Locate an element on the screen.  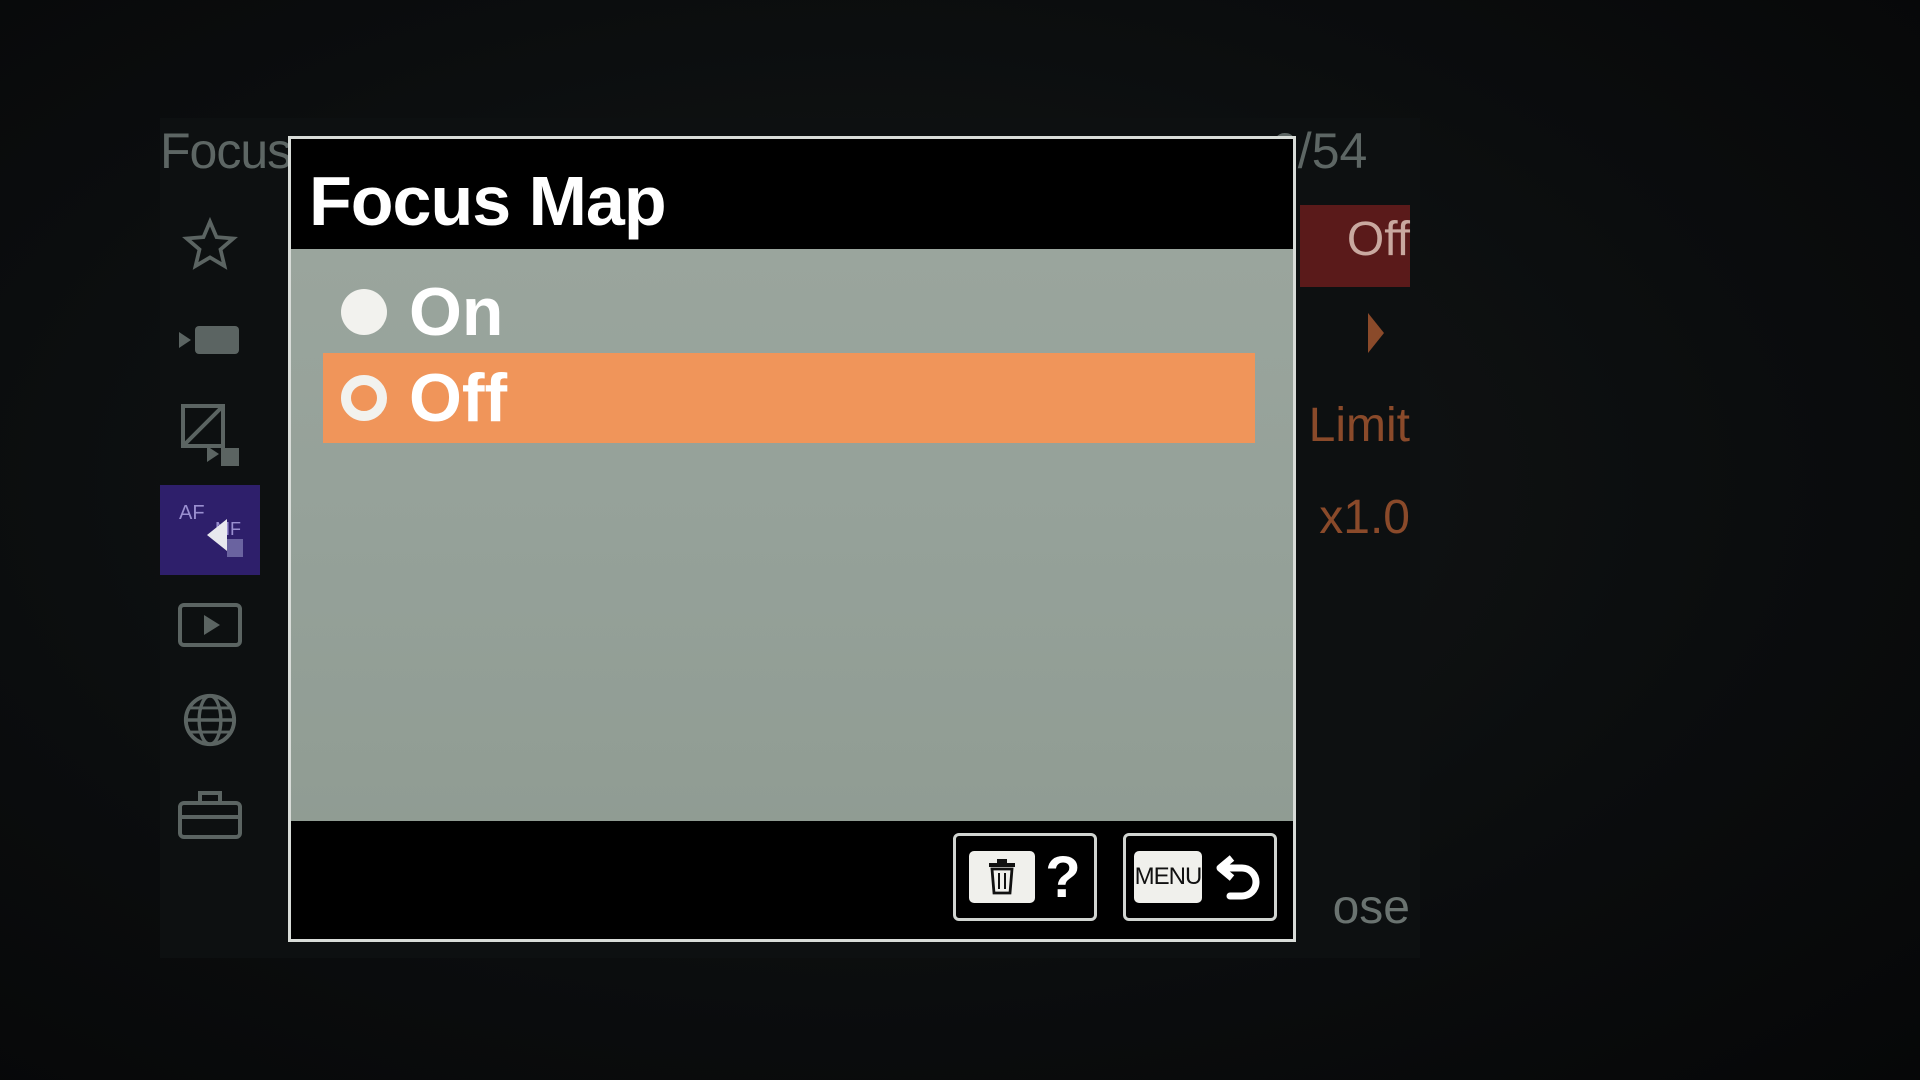
dialog-title: Focus Map is located at coordinates (488, 201).